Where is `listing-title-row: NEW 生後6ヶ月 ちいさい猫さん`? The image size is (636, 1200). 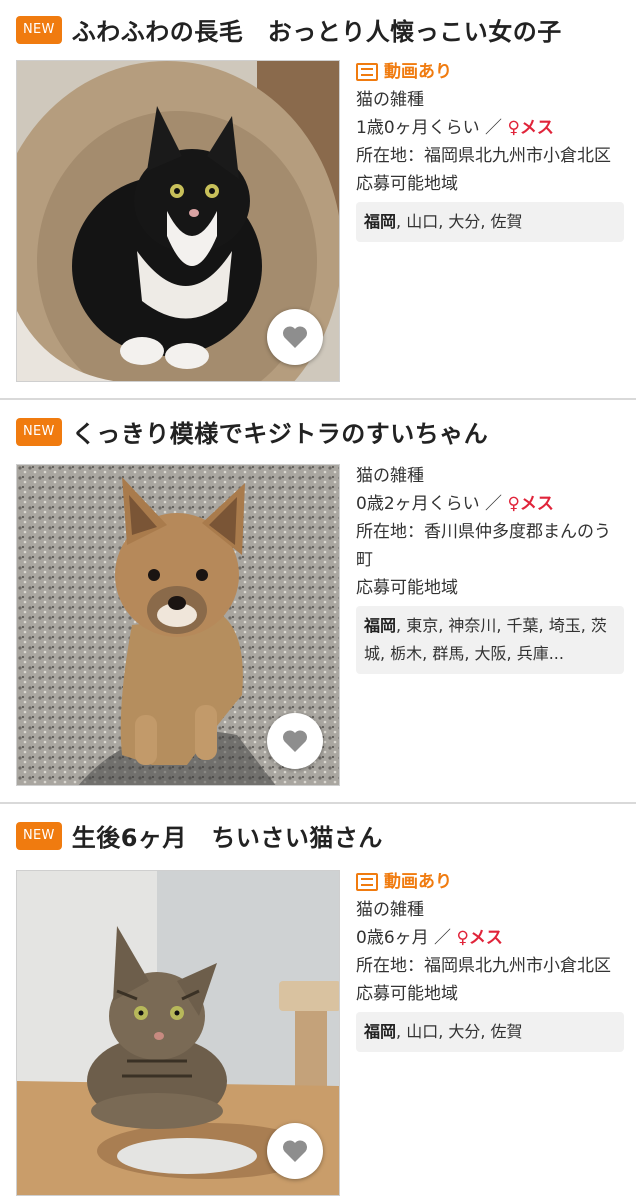
listing-title-row: NEW 生後6ヶ月 ちいさい猫さん is located at coordinates (199, 835).